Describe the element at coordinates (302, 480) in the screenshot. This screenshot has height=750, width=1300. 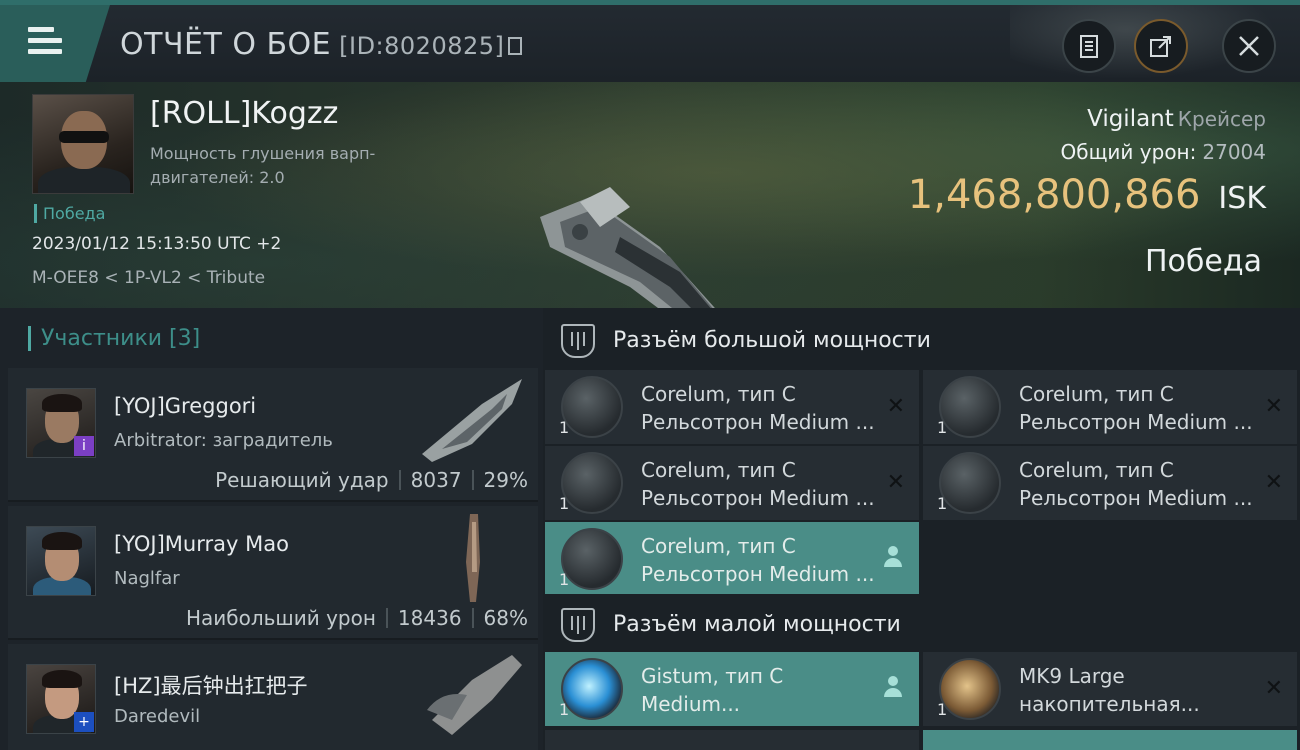
I see `stat-label: Решающий удар` at that location.